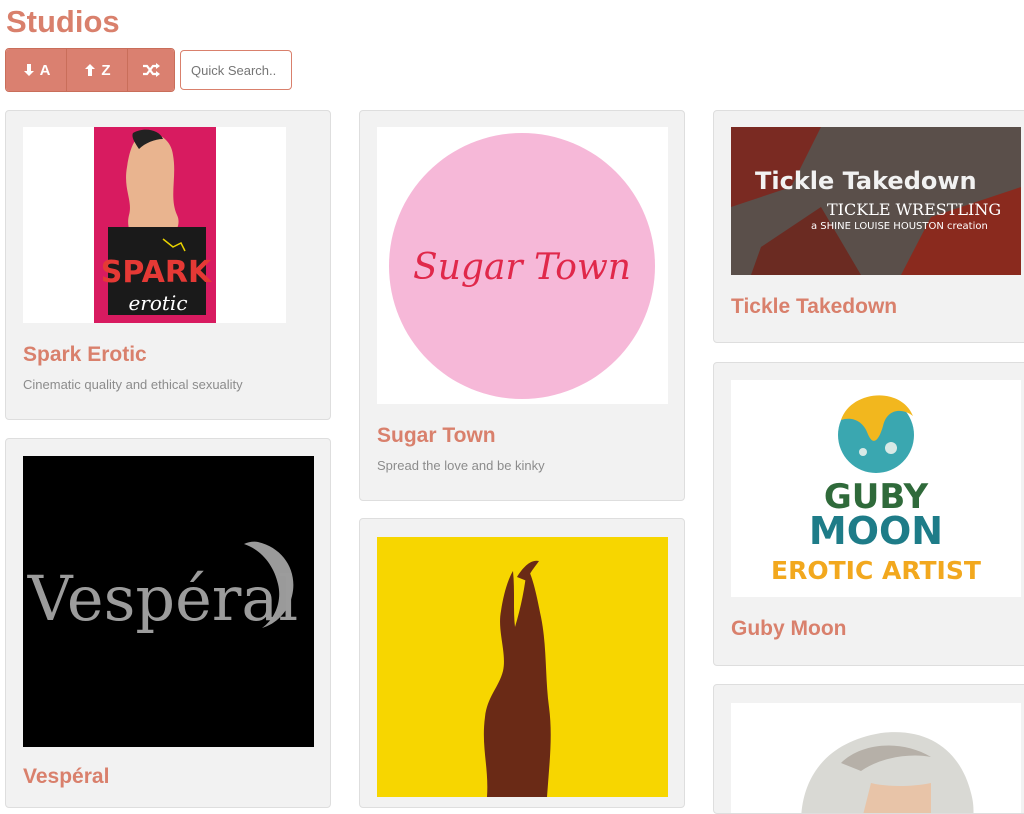 This screenshot has width=1024, height=814. What do you see at coordinates (45, 70) in the screenshot?
I see `sort-ascending-label: A` at bounding box center [45, 70].